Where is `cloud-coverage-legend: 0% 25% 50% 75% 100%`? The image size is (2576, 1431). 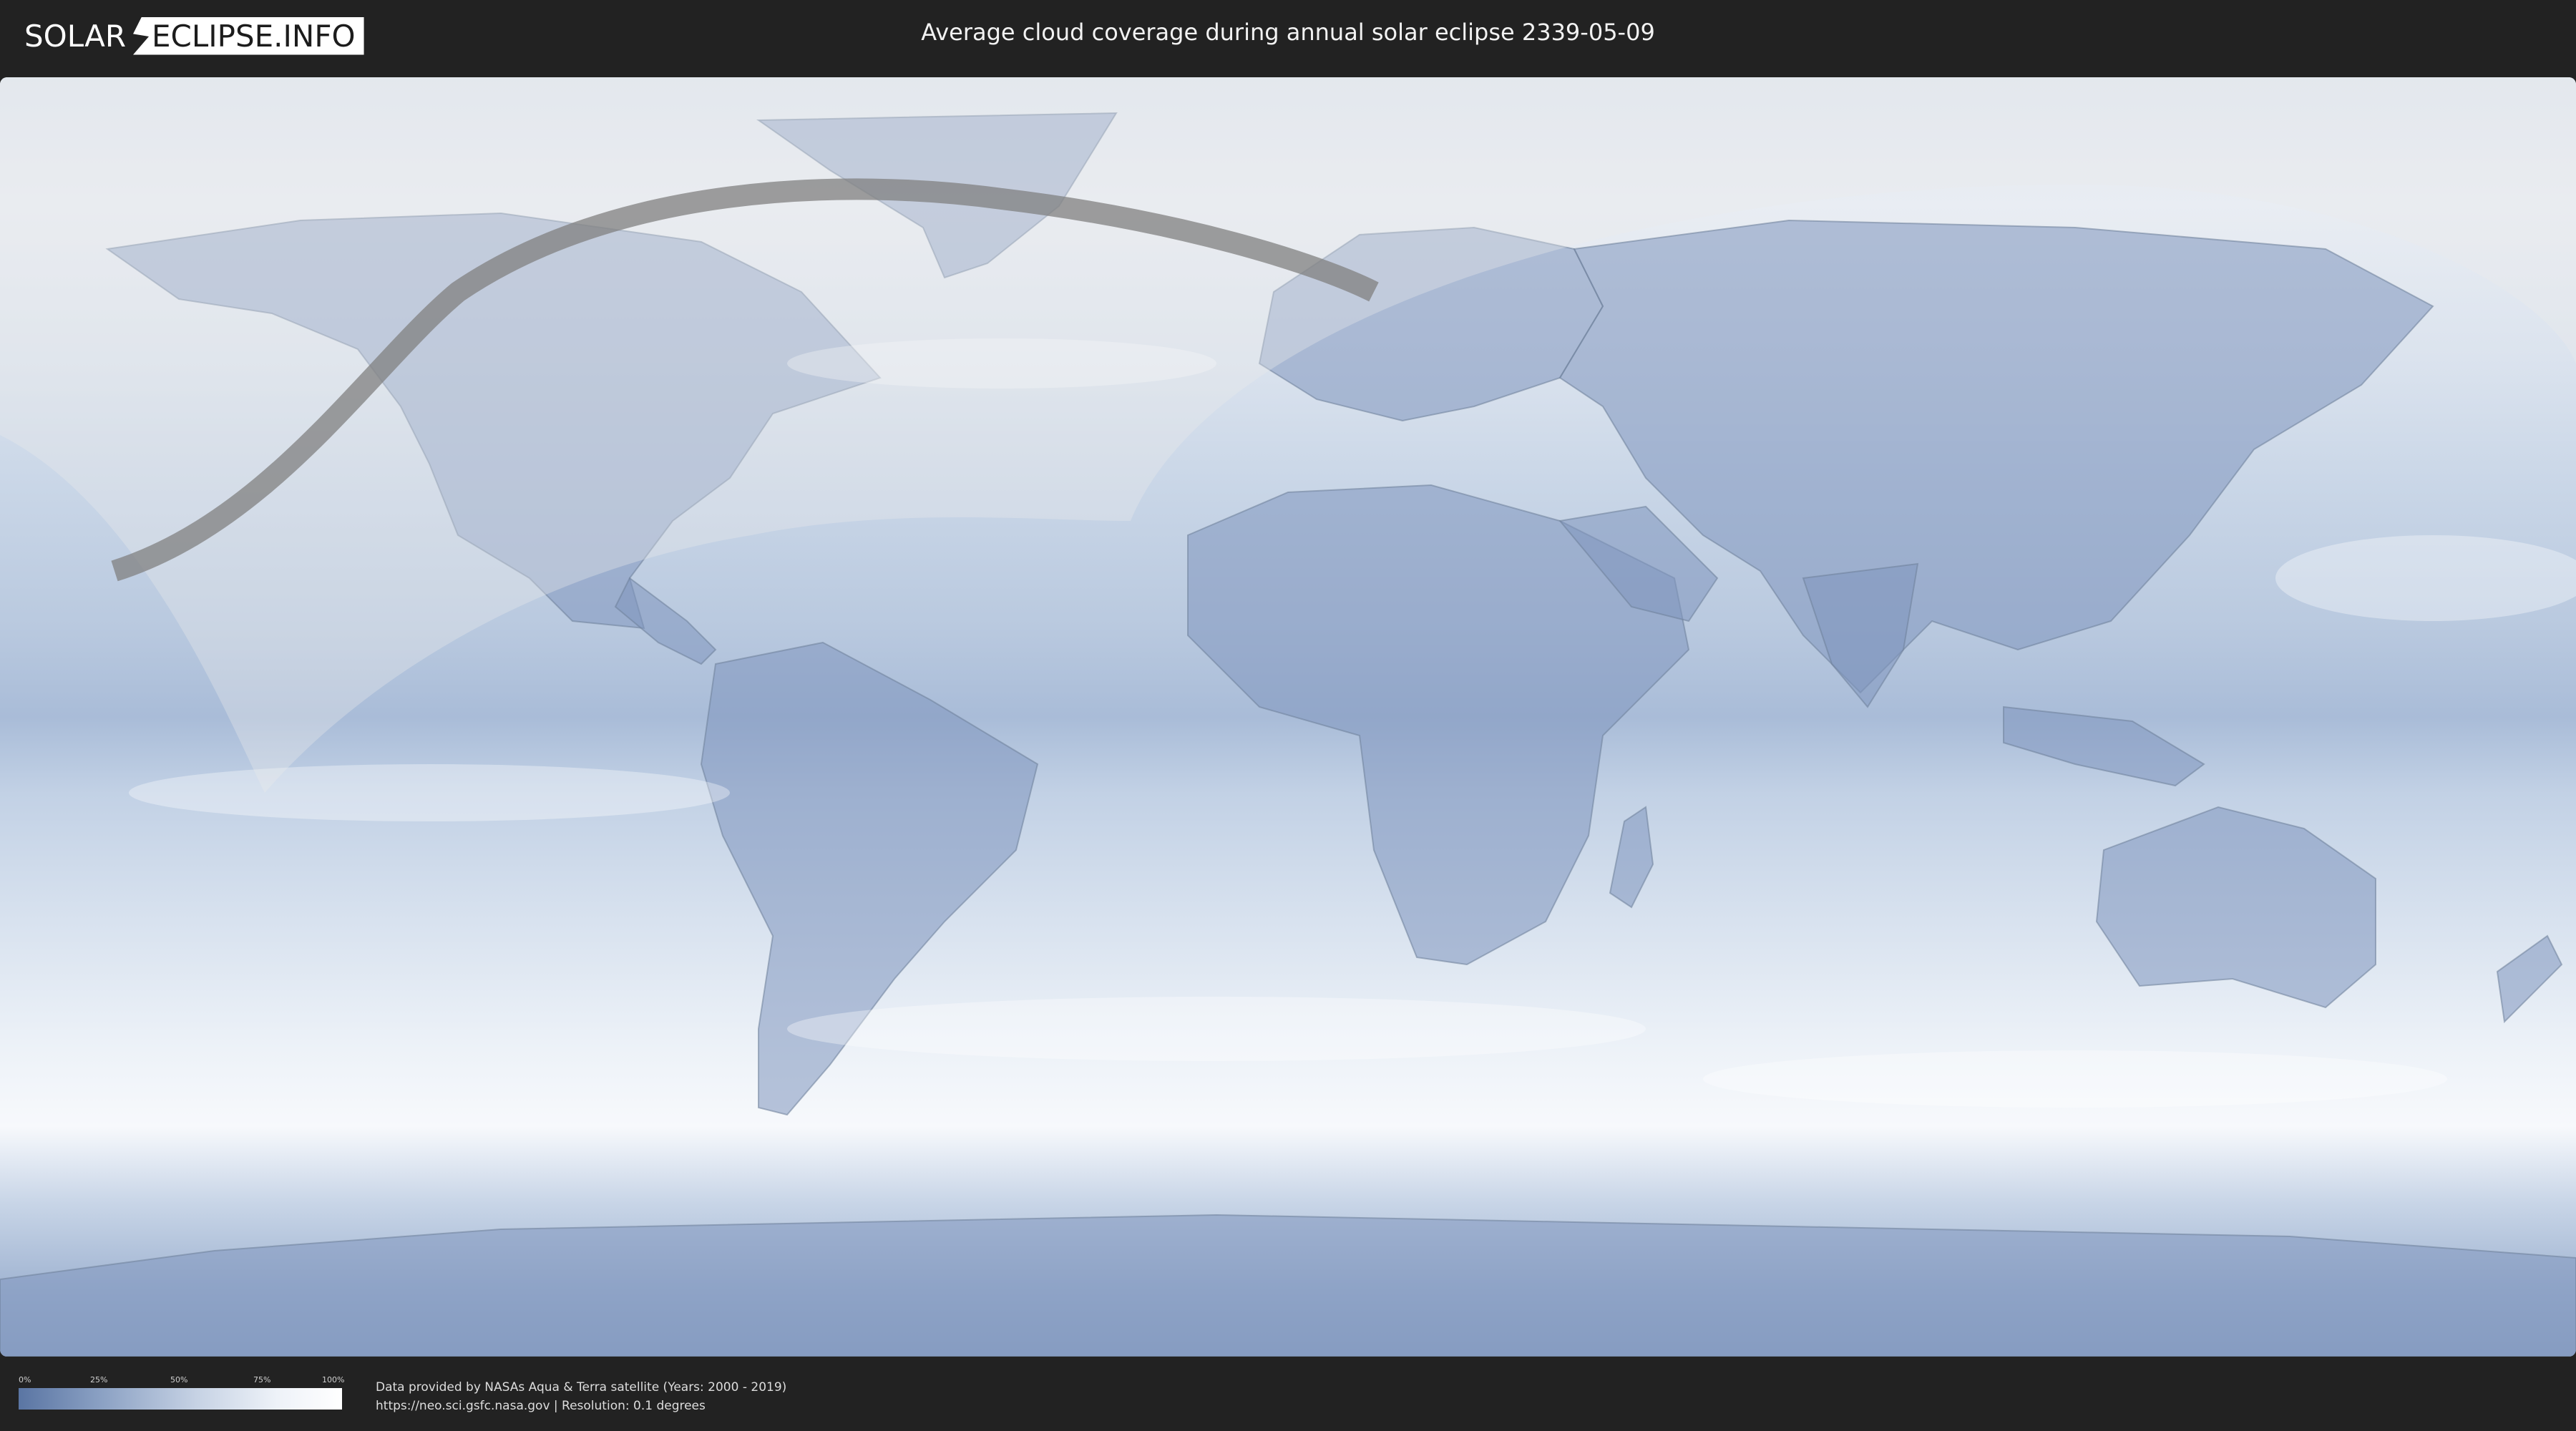 cloud-coverage-legend: 0% 25% 50% 75% 100% is located at coordinates (182, 1392).